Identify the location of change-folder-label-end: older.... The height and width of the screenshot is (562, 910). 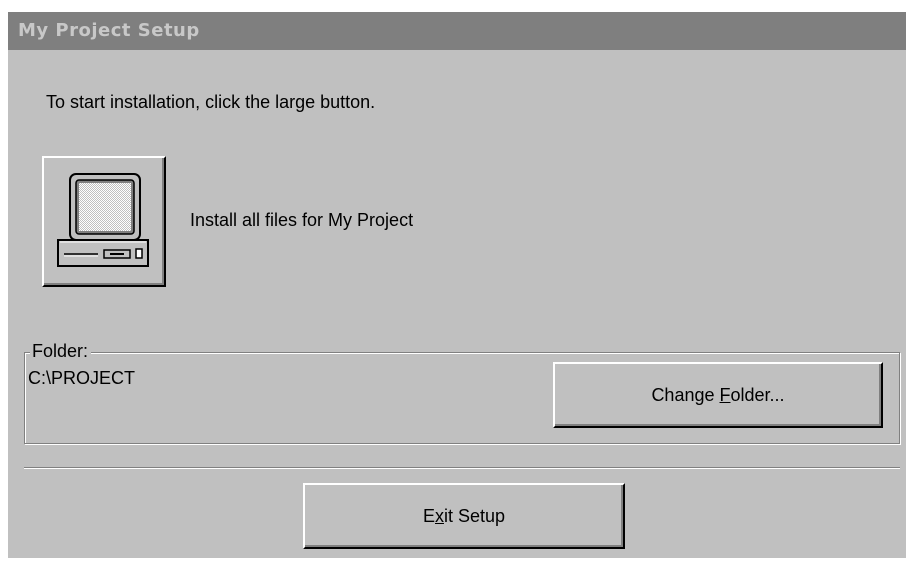
(757, 394).